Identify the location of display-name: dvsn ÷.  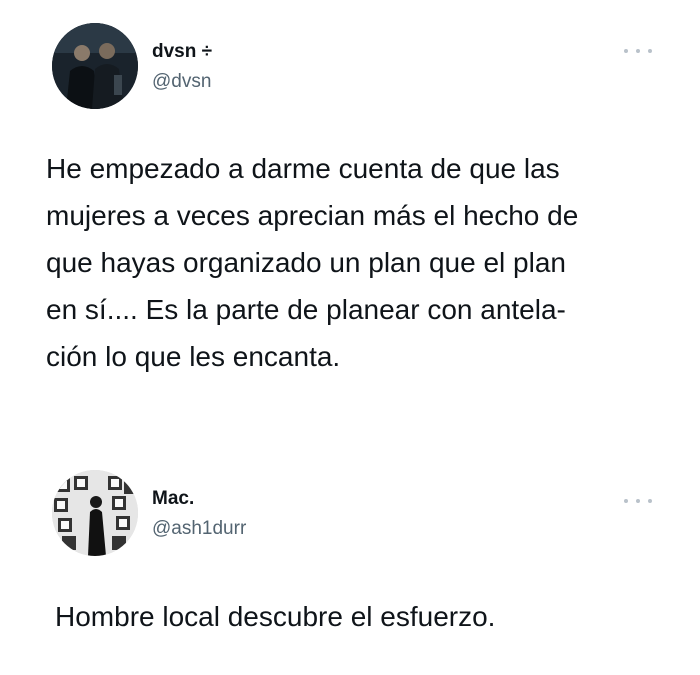
(182, 52).